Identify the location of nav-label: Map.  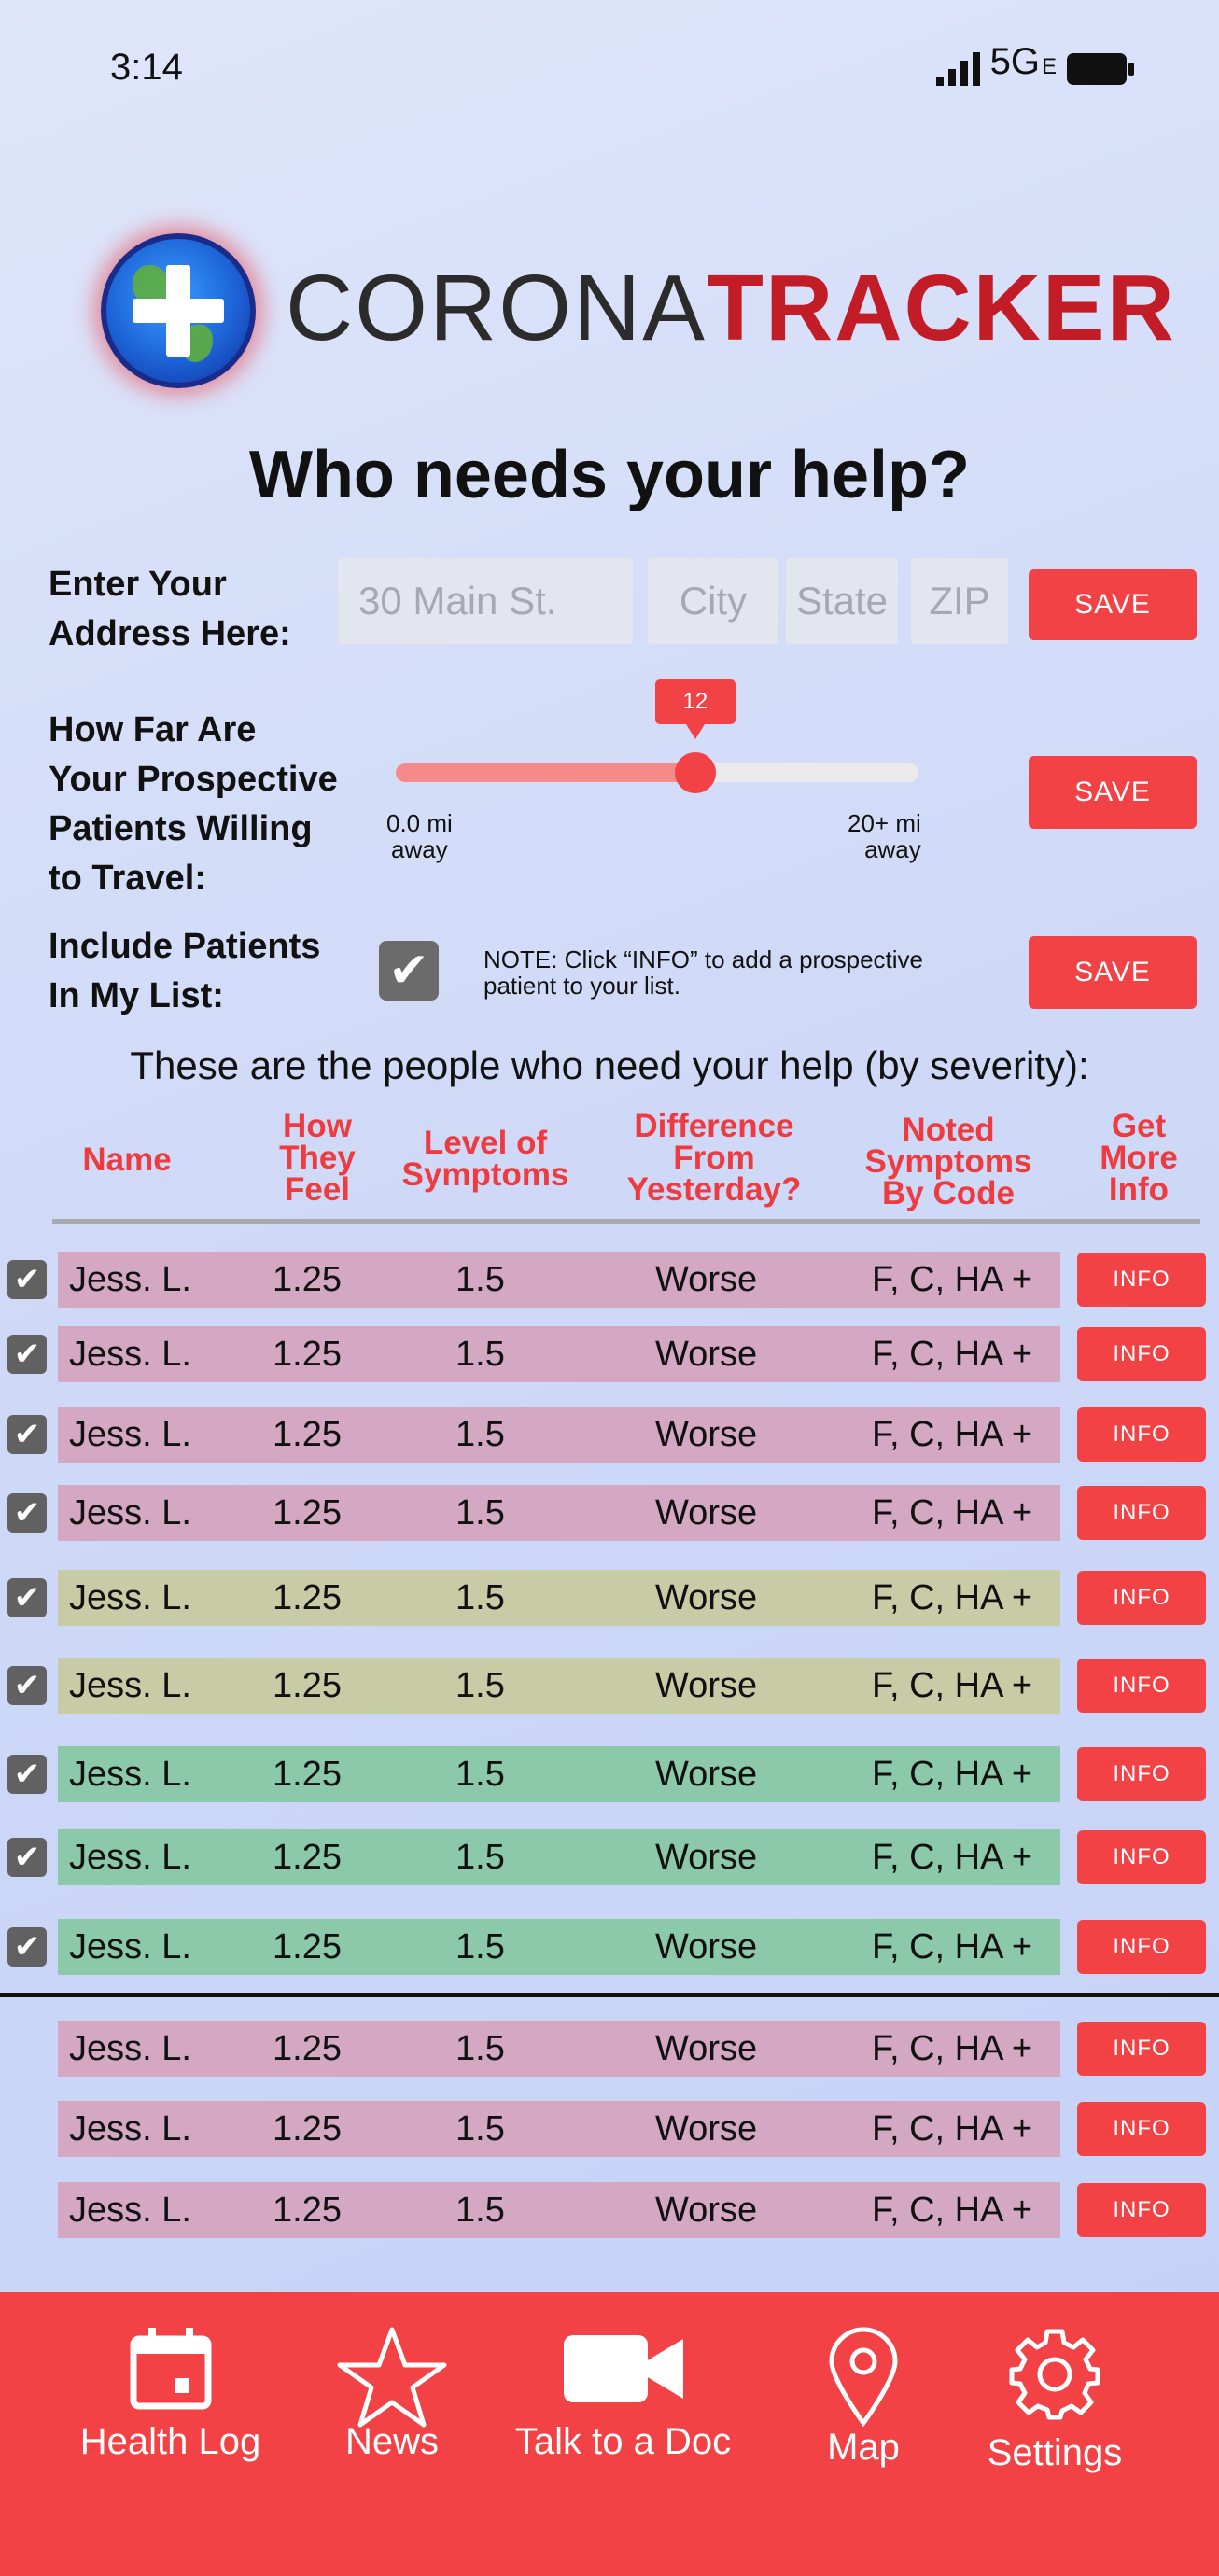
(863, 2447).